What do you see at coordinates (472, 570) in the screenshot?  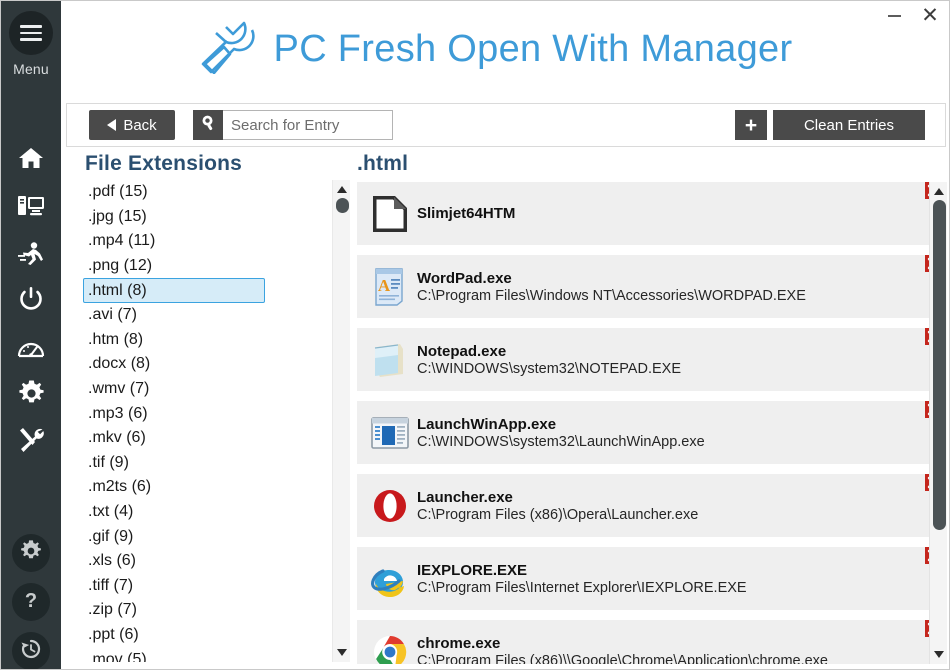 I see `entry-name: IEXPLORE.EXE` at bounding box center [472, 570].